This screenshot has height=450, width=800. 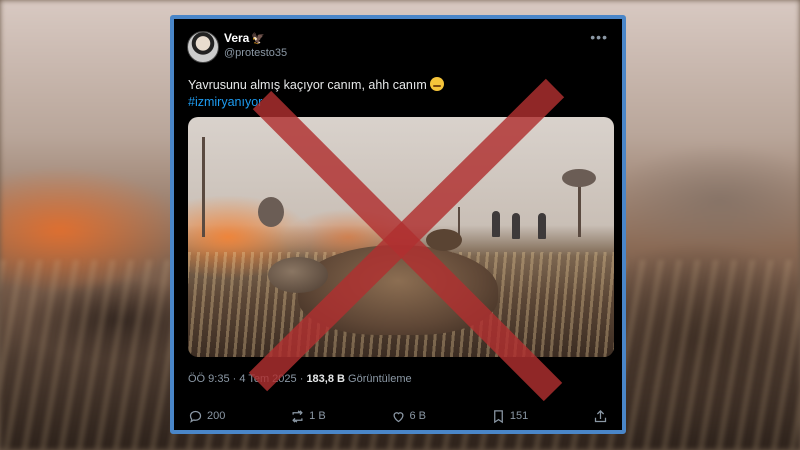 I want to click on retweet-count: 1 B, so click(x=317, y=416).